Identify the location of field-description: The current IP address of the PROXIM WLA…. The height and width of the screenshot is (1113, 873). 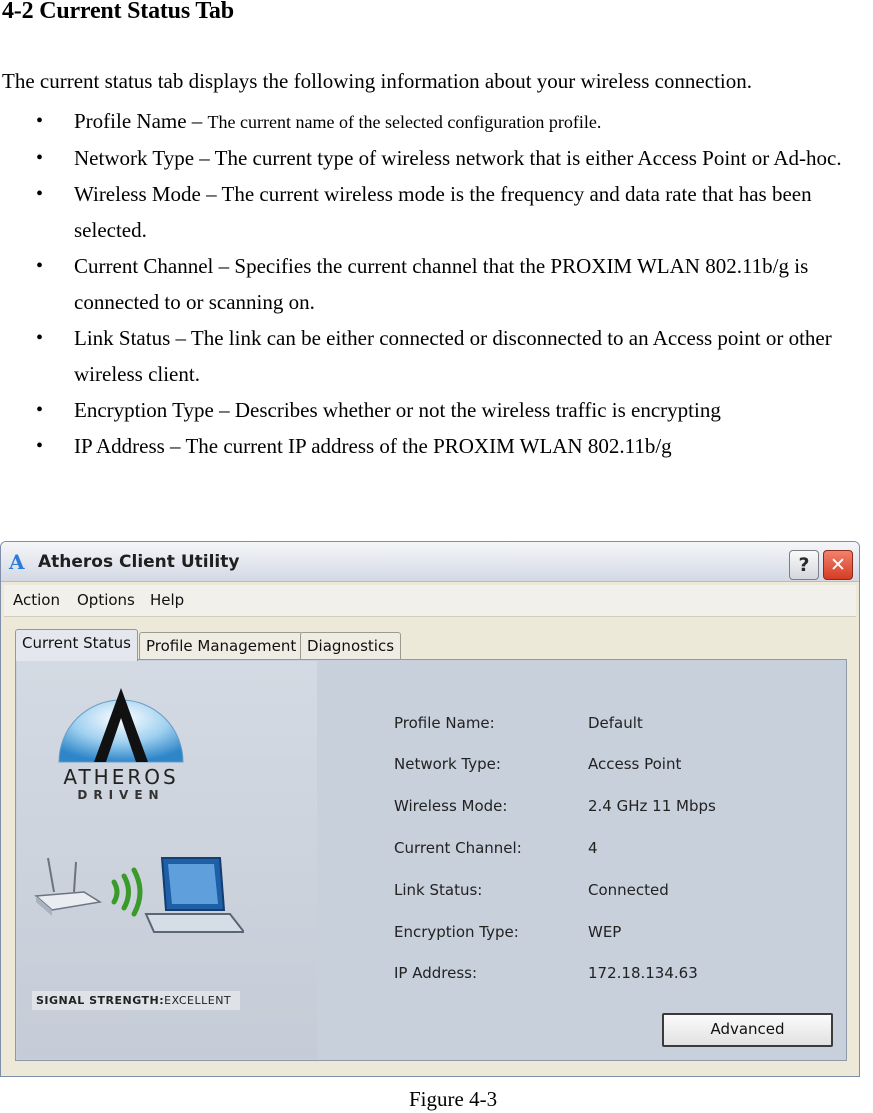
(428, 446).